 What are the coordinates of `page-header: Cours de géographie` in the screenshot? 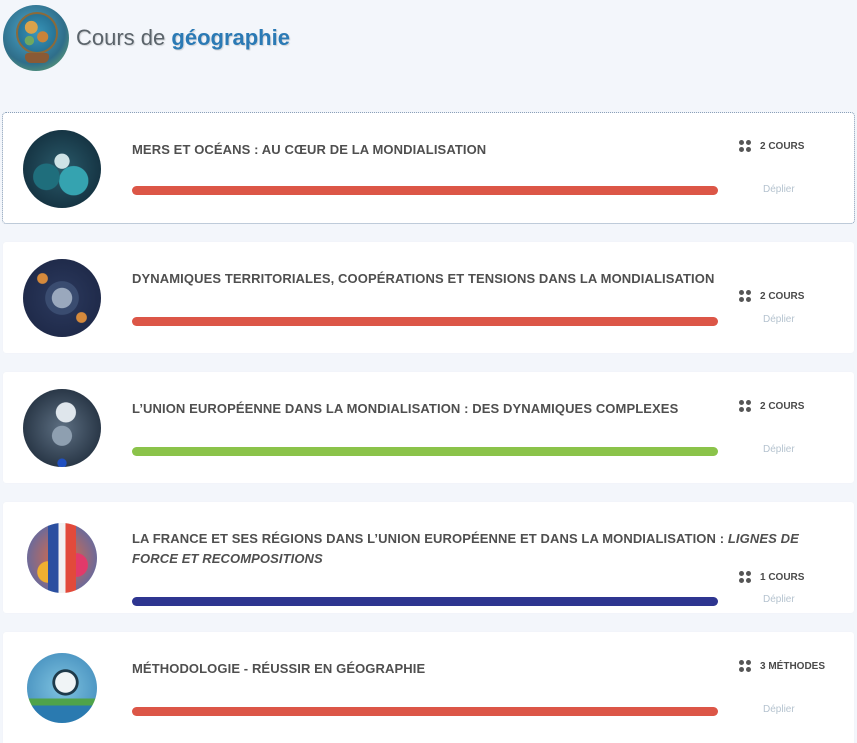 It's located at (146, 38).